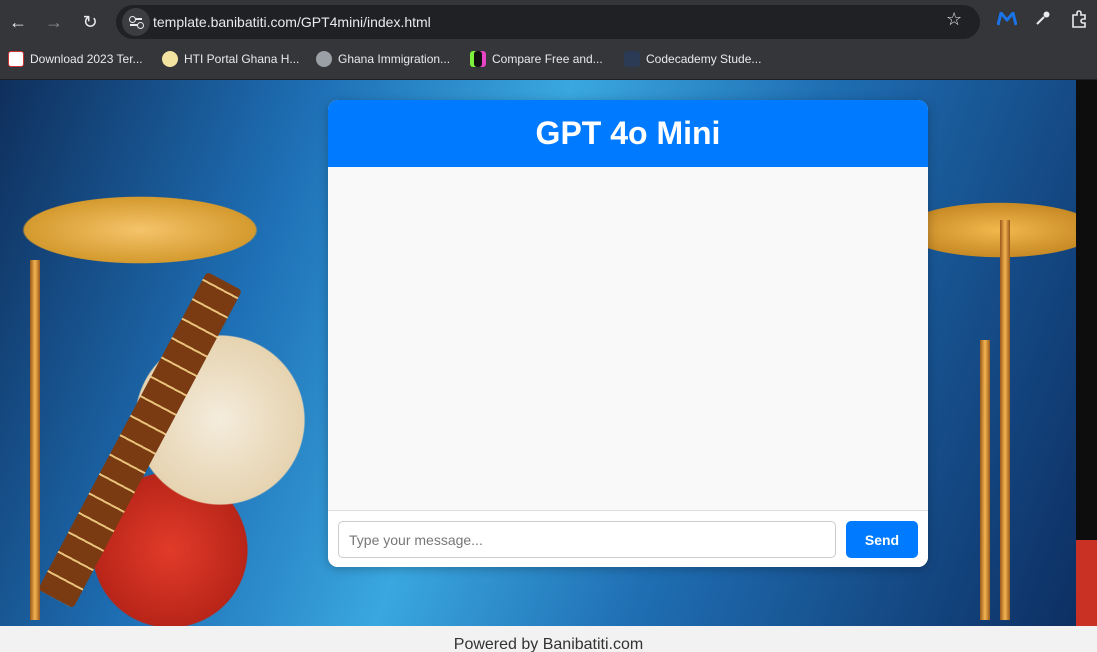 The image size is (1097, 652). Describe the element at coordinates (1086, 353) in the screenshot. I see `background-strip` at that location.